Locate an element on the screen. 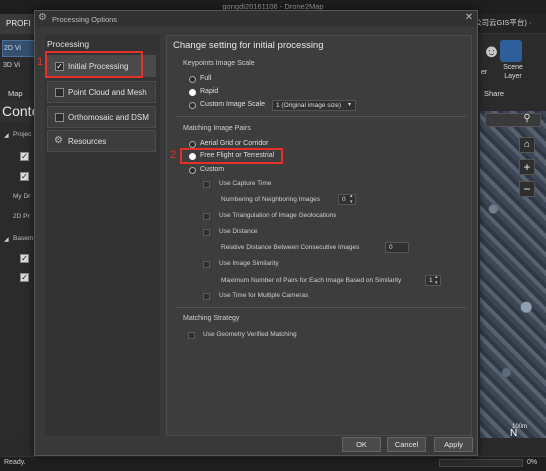 The width and height of the screenshot is (546, 471). use-distance-label: Use Distance is located at coordinates (238, 231).